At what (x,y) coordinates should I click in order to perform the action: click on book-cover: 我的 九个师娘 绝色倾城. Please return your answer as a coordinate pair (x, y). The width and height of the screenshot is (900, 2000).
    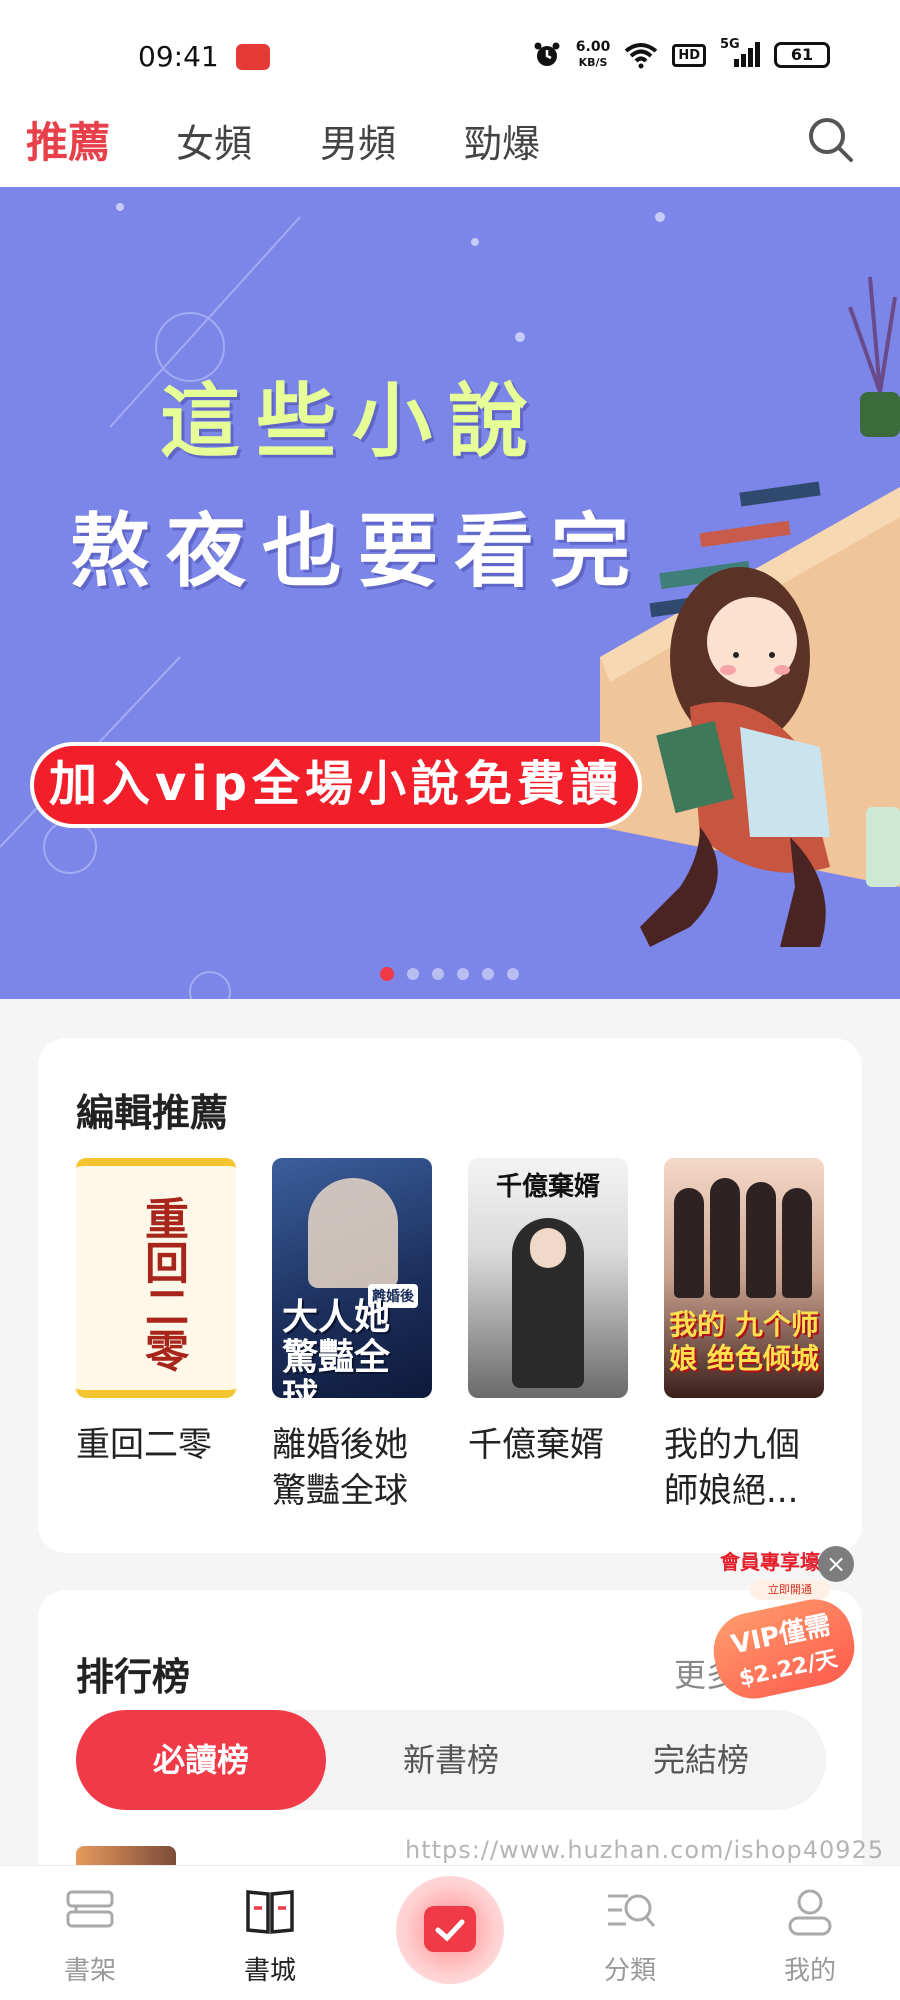
    Looking at the image, I should click on (744, 1278).